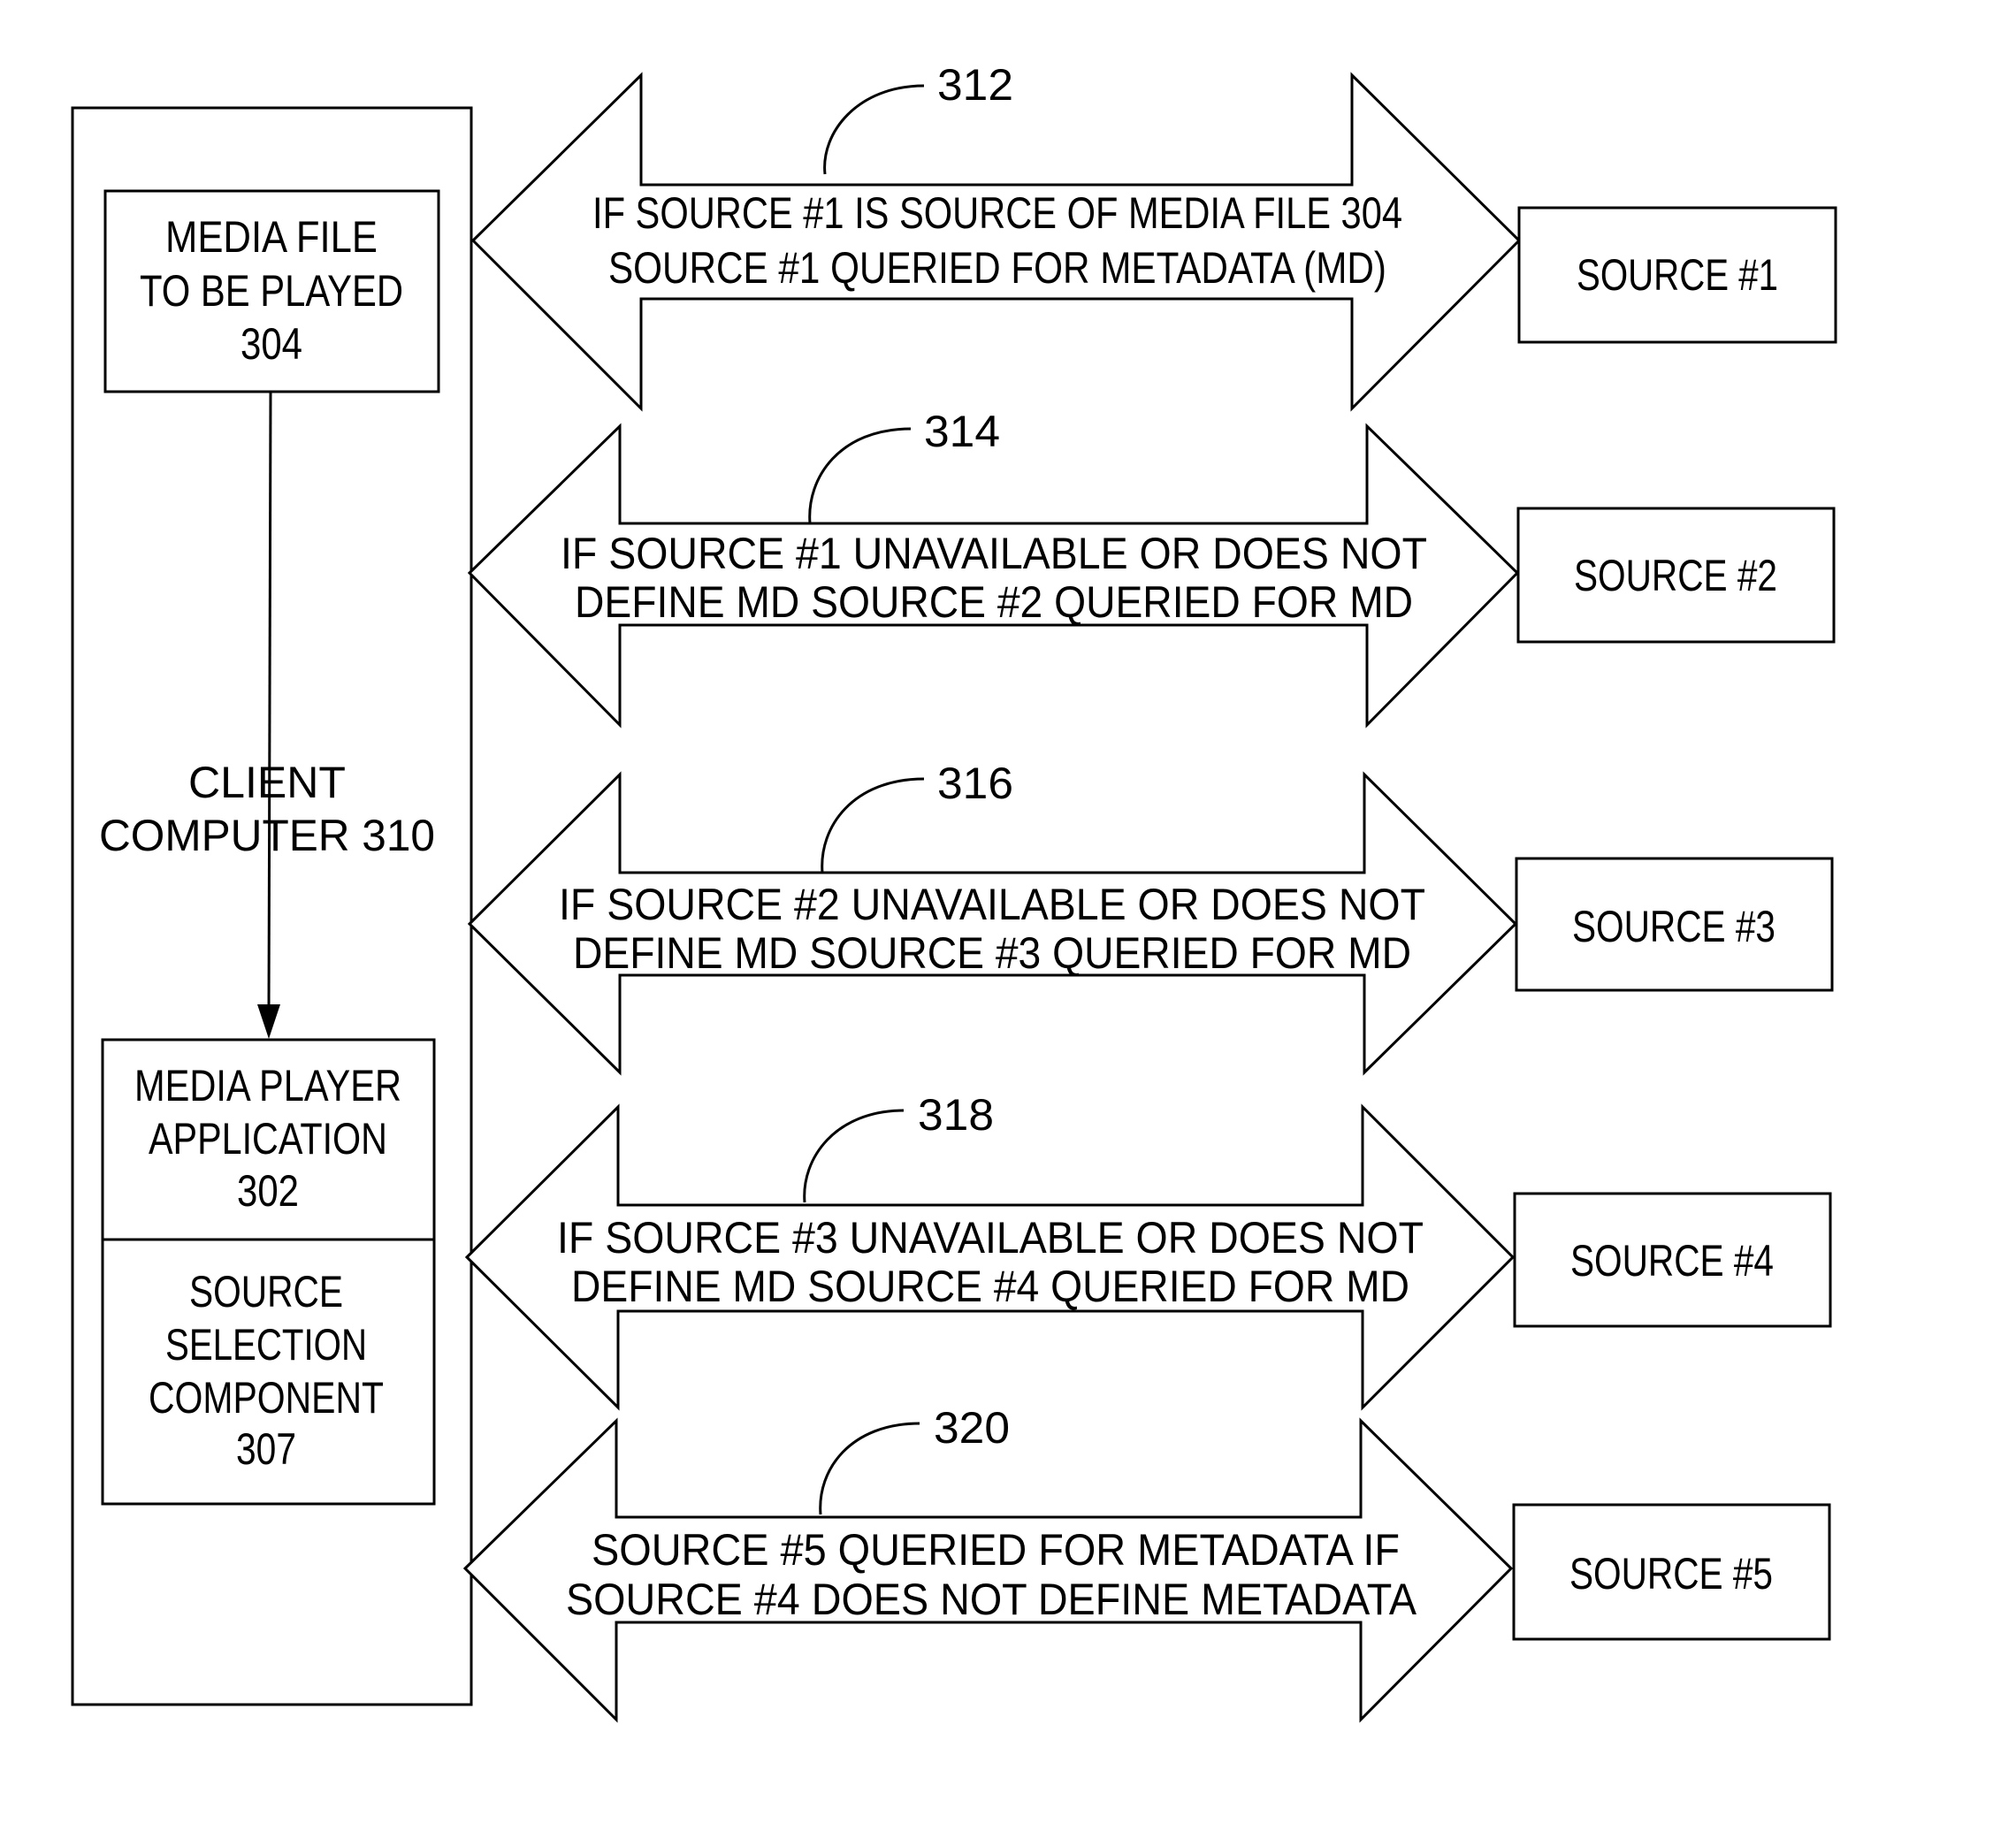 Image resolution: width=2016 pixels, height=1831 pixels. What do you see at coordinates (975, 783) in the screenshot?
I see `reference-number: 316` at bounding box center [975, 783].